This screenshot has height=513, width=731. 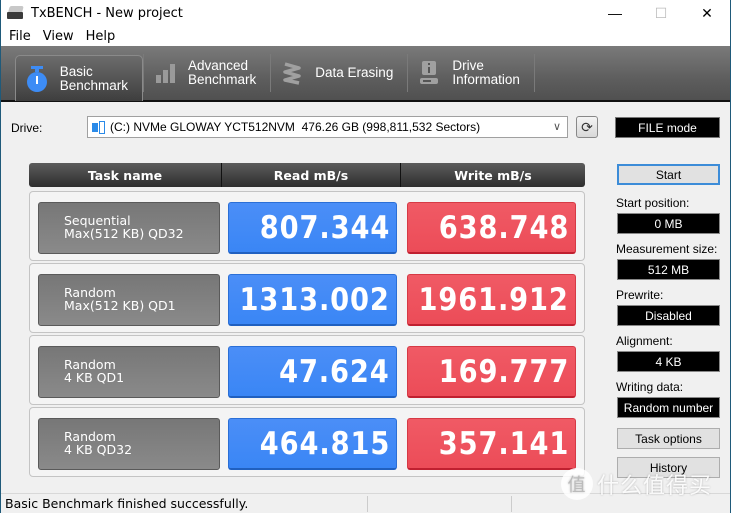 I want to click on table-row: Random Max(512 KB) QD1 1313.002 1961.912, so click(x=307, y=298).